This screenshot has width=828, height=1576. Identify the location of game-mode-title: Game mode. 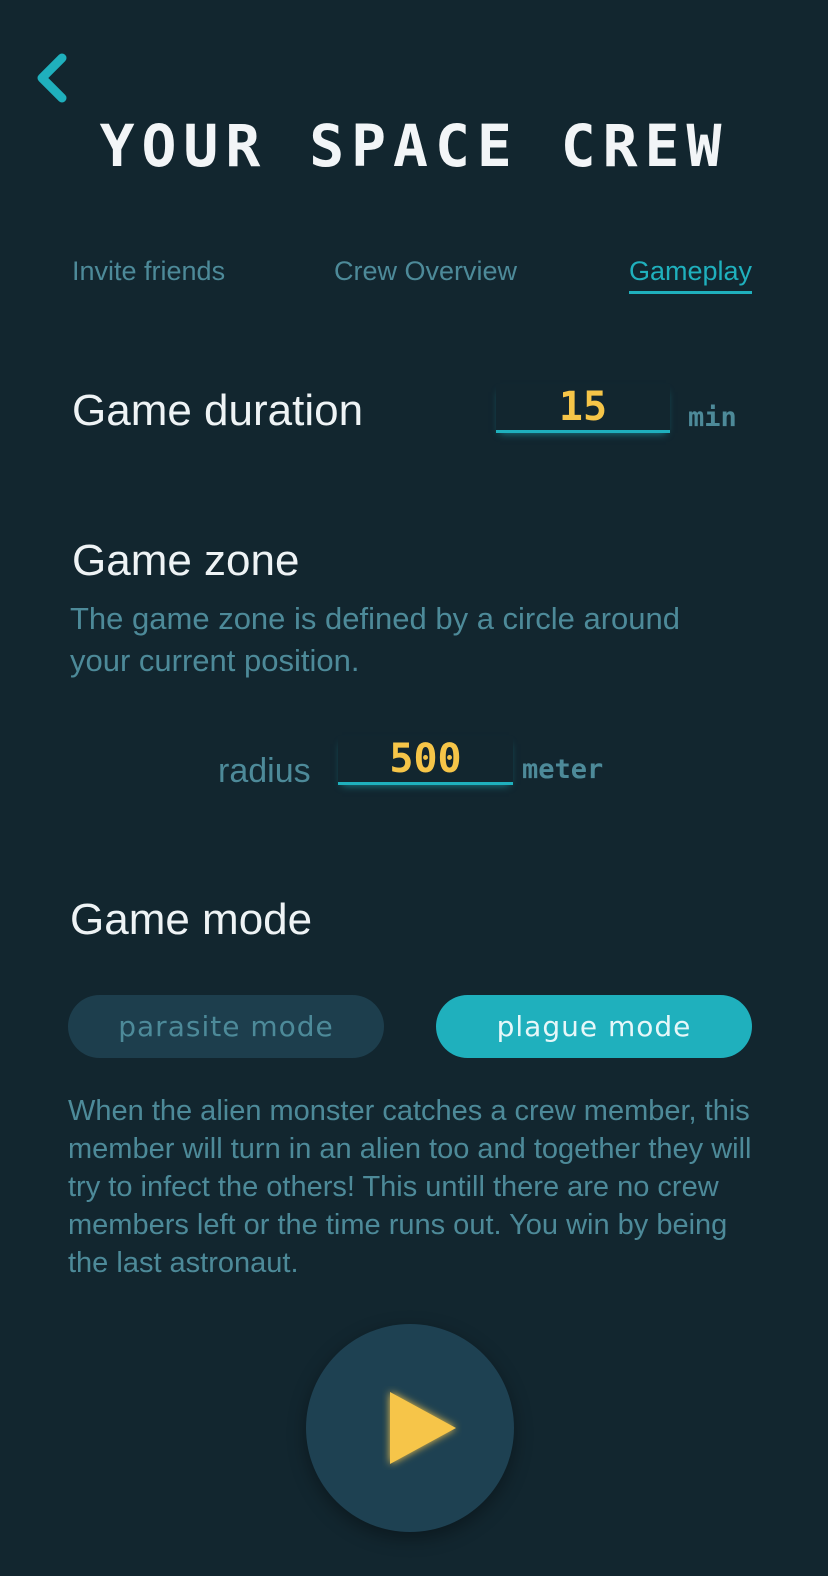
(191, 919).